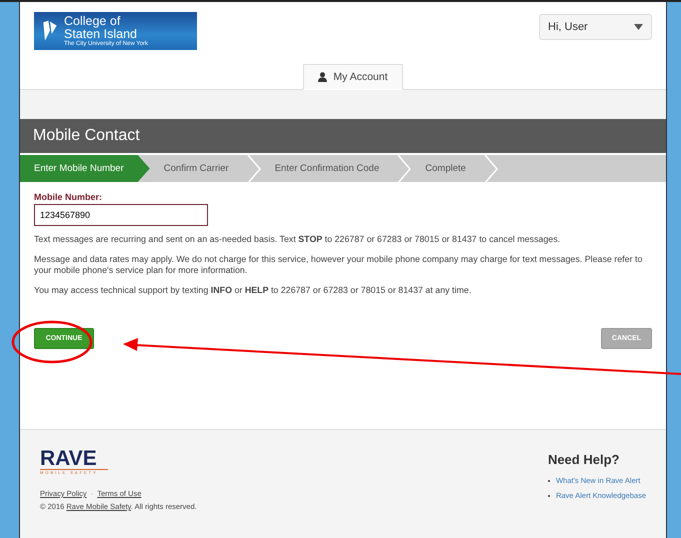  What do you see at coordinates (253, 290) in the screenshot?
I see `info-text: You may access technical support by texting INFO or HELP to 226787 or 67283 or 78015 or 81437 at any time.` at bounding box center [253, 290].